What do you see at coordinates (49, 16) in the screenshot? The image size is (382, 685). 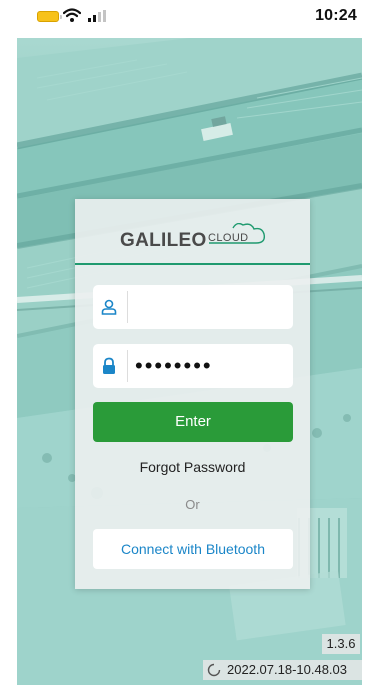 I see `battery-icon` at bounding box center [49, 16].